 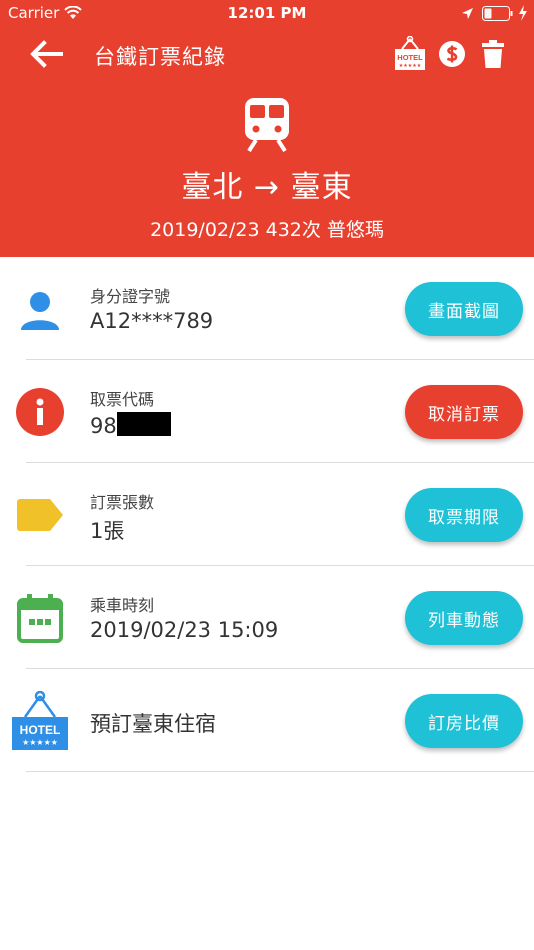 I want to click on clock: 12:01 PM, so click(x=267, y=13).